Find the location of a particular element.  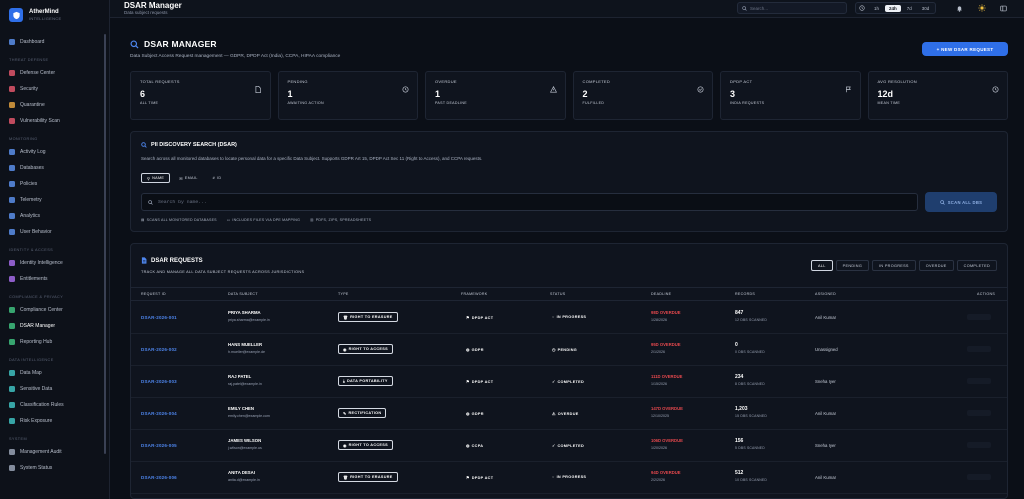

stat-label: COMPLETED is located at coordinates (596, 81).